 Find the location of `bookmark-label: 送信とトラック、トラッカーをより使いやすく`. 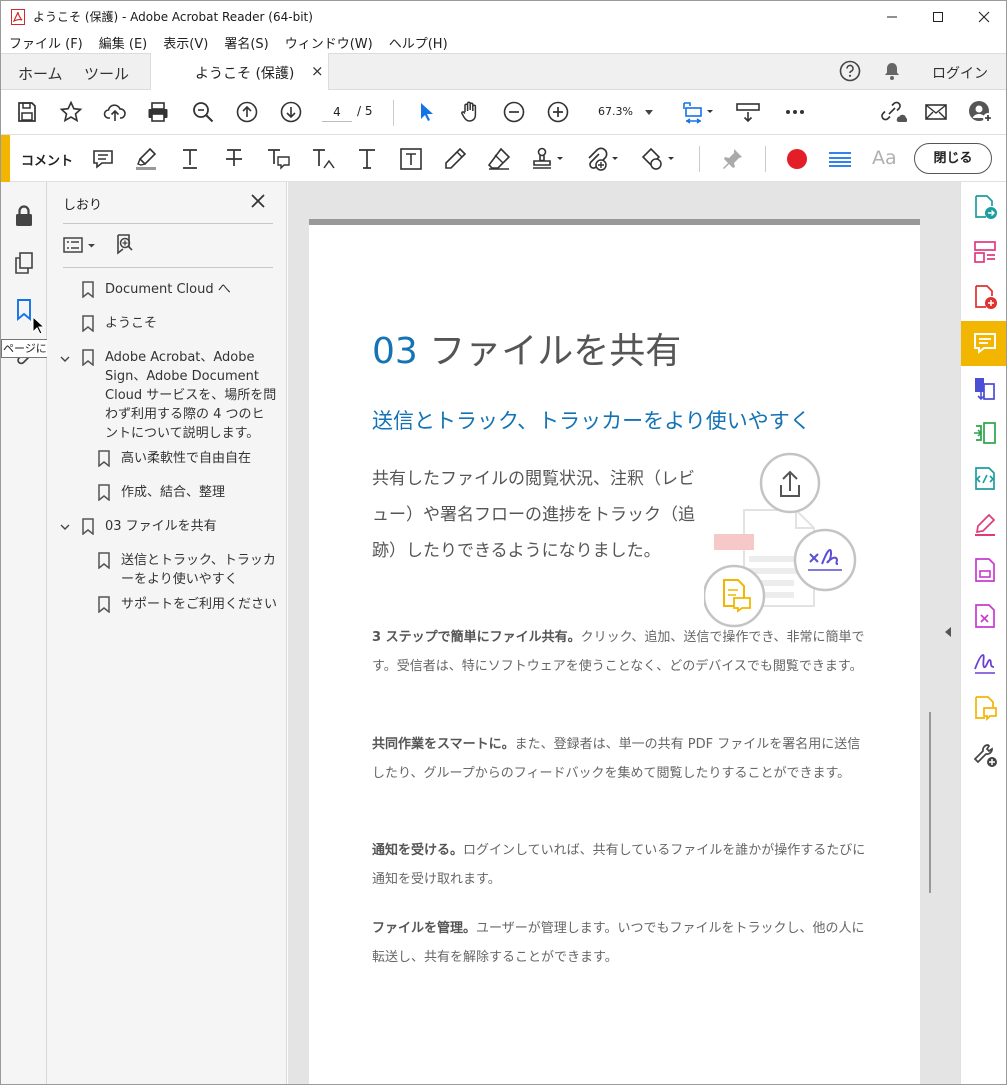

bookmark-label: 送信とトラック、トラッカーをより使いやすく is located at coordinates (198, 570).